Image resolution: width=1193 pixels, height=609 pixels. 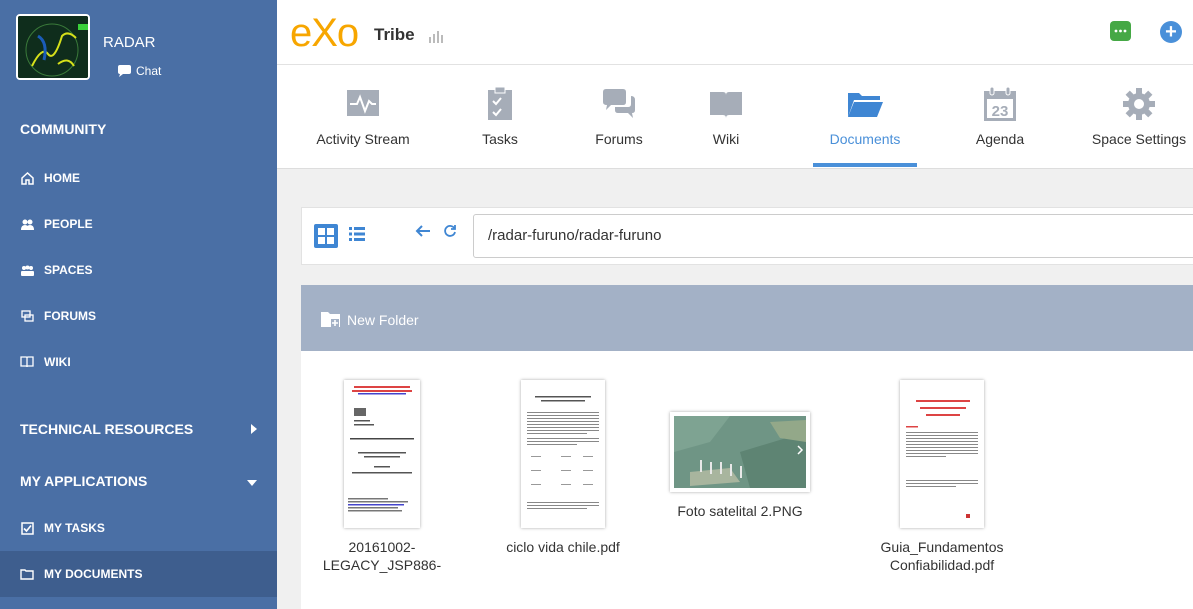 I want to click on technical-resources-section: TECHNICAL RESOURCES, so click(x=138, y=429).